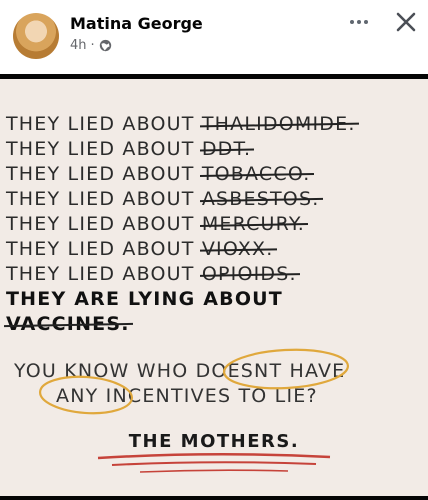 This screenshot has height=500, width=428. Describe the element at coordinates (260, 199) in the screenshot. I see `struck-word: ASBESTOS.` at that location.